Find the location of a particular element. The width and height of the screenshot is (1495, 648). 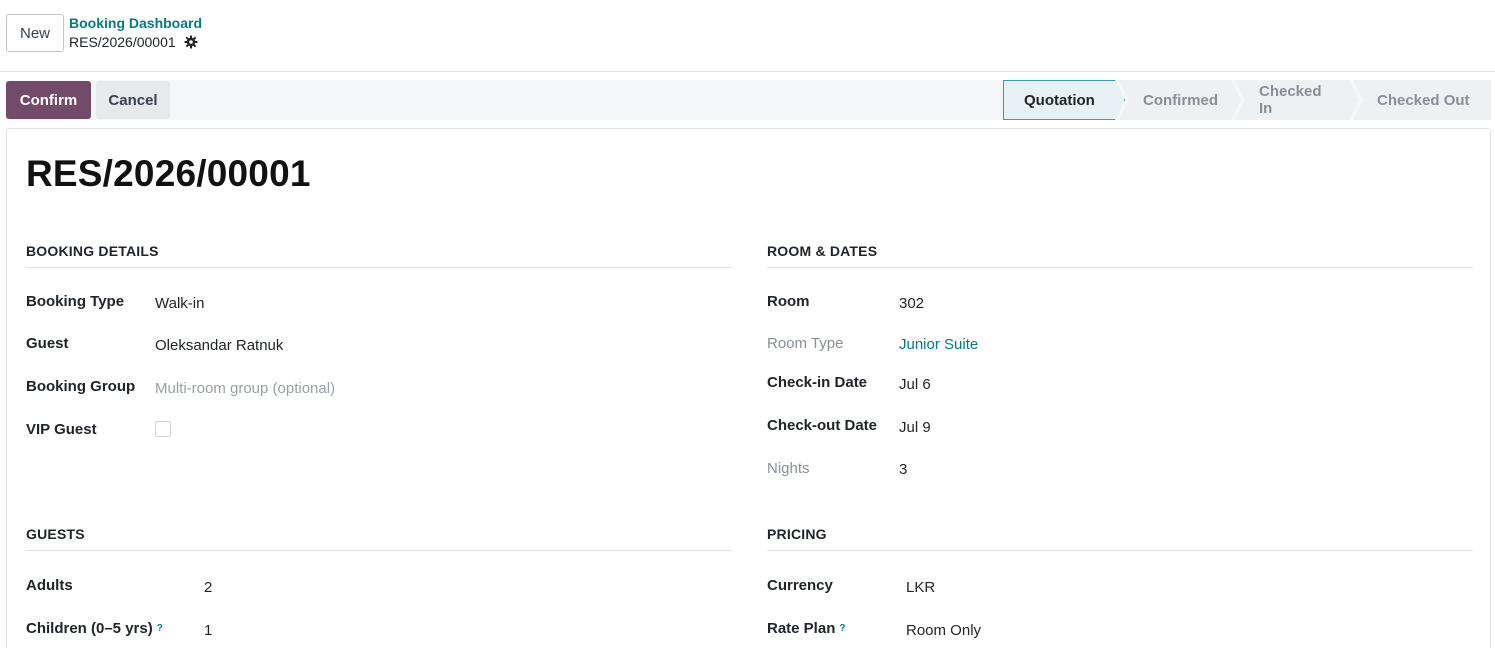

room-row: Room is located at coordinates (788, 301).